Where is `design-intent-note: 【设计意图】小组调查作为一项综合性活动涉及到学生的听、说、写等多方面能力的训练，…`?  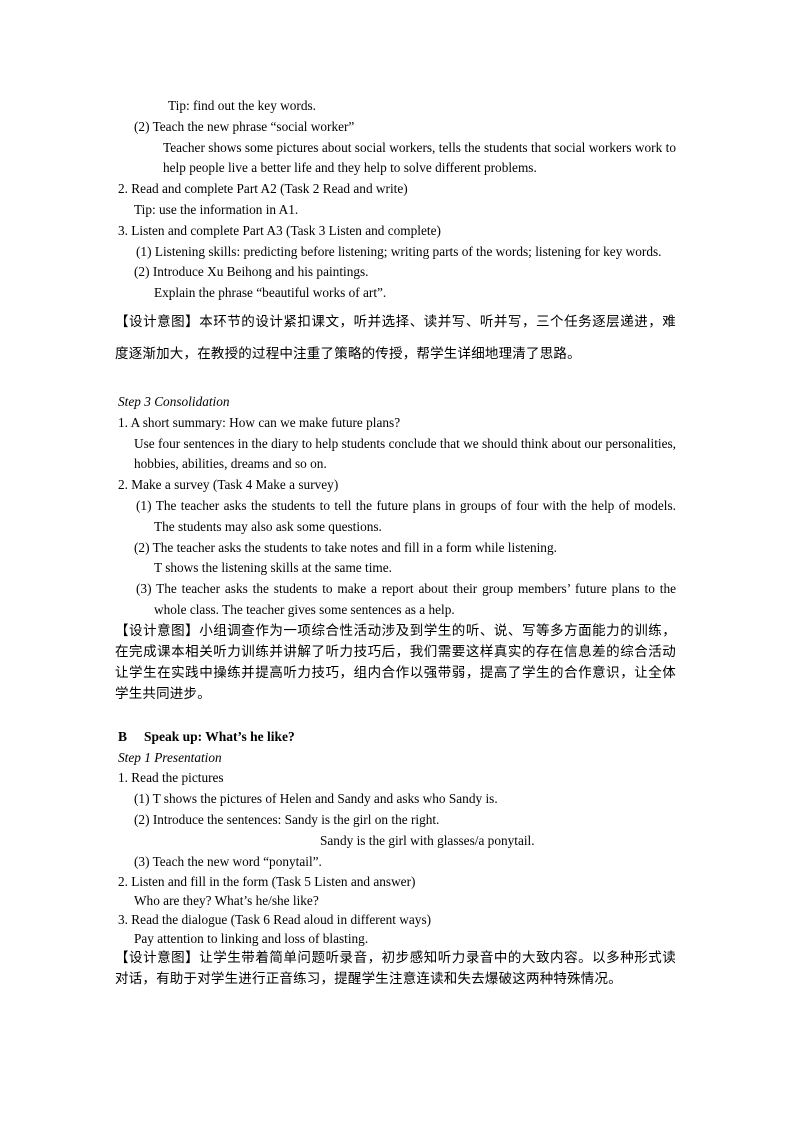 design-intent-note: 【设计意图】小组调查作为一项综合性活动涉及到学生的听、说、写等多方面能力的训练，… is located at coordinates (395, 662).